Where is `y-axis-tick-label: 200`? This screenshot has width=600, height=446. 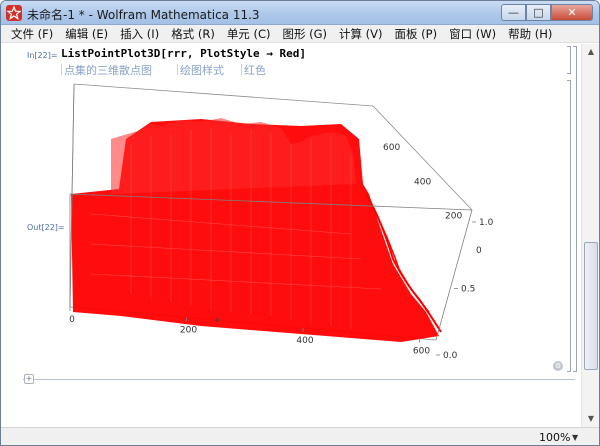
y-axis-tick-label: 200 is located at coordinates (453, 217).